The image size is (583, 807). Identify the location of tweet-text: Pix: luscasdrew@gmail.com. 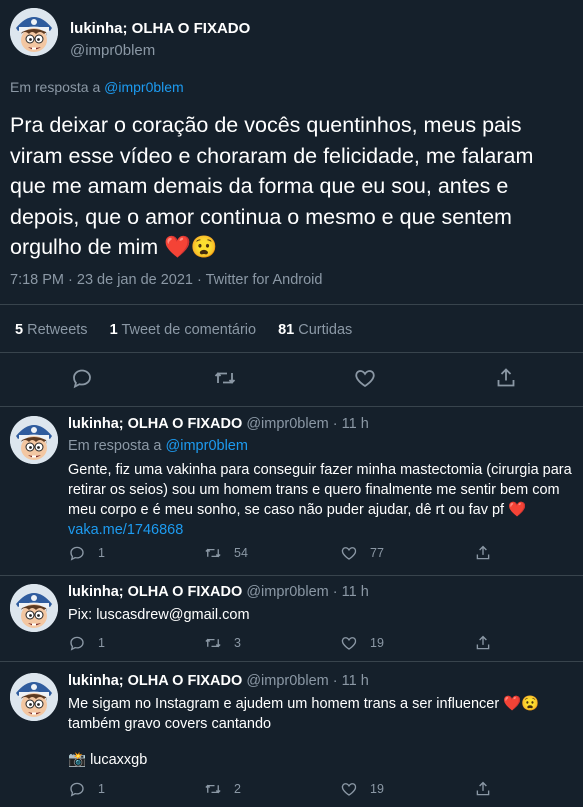
(159, 615).